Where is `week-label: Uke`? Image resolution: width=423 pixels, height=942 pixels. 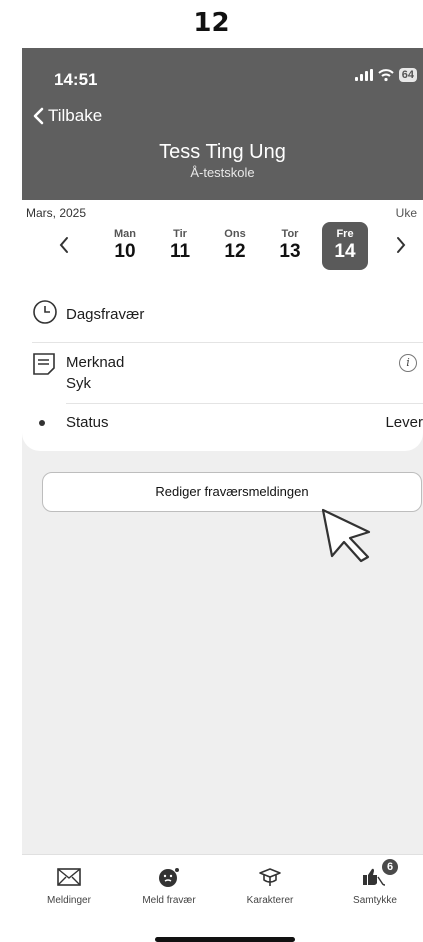
week-label: Uke is located at coordinates (406, 213).